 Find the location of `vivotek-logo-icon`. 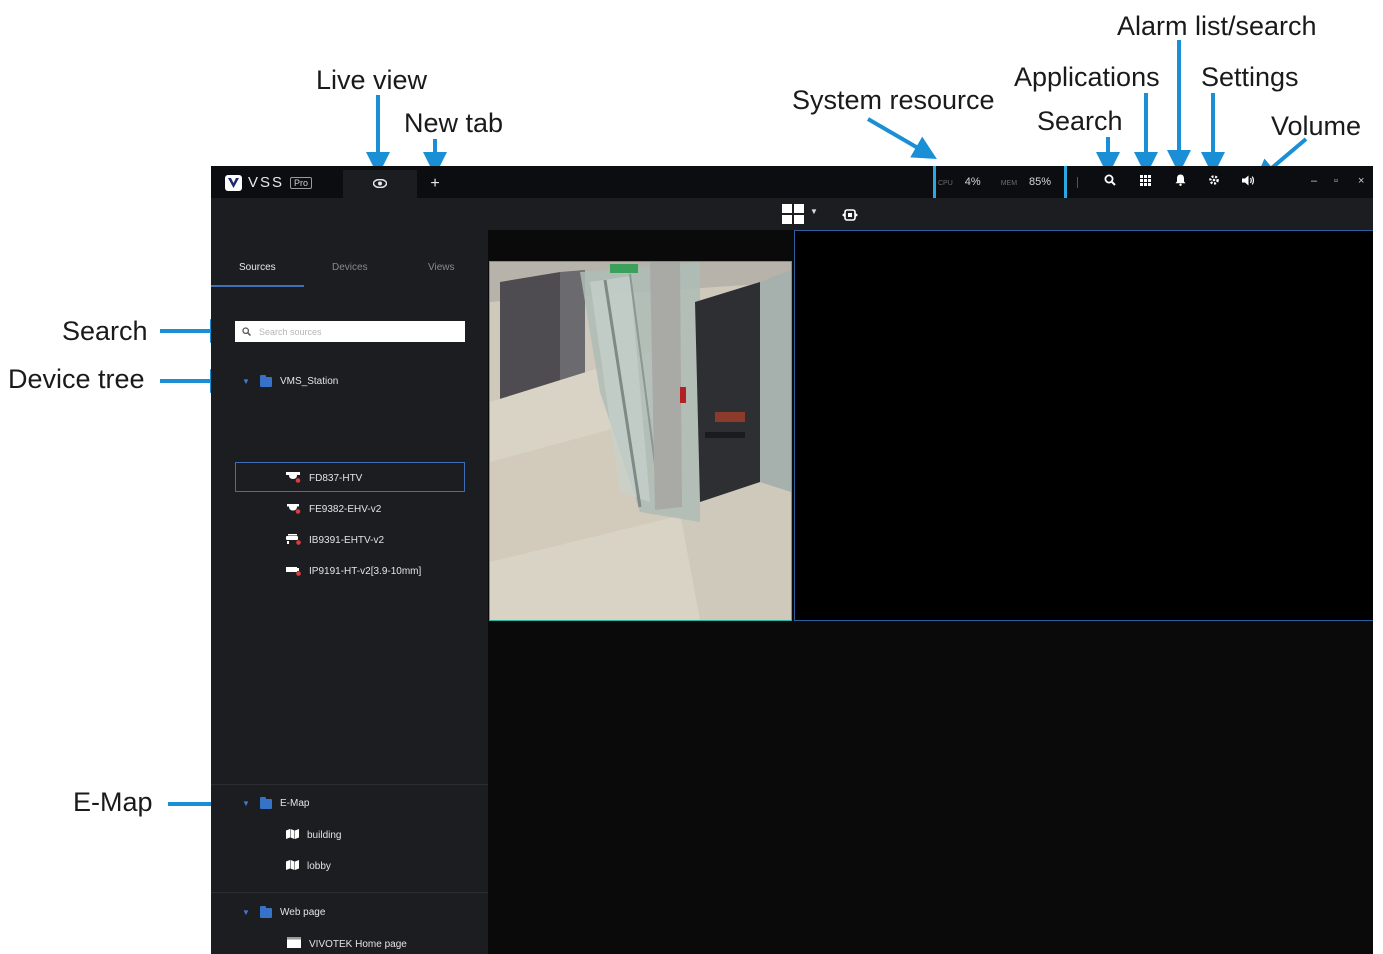

vivotek-logo-icon is located at coordinates (233, 182).